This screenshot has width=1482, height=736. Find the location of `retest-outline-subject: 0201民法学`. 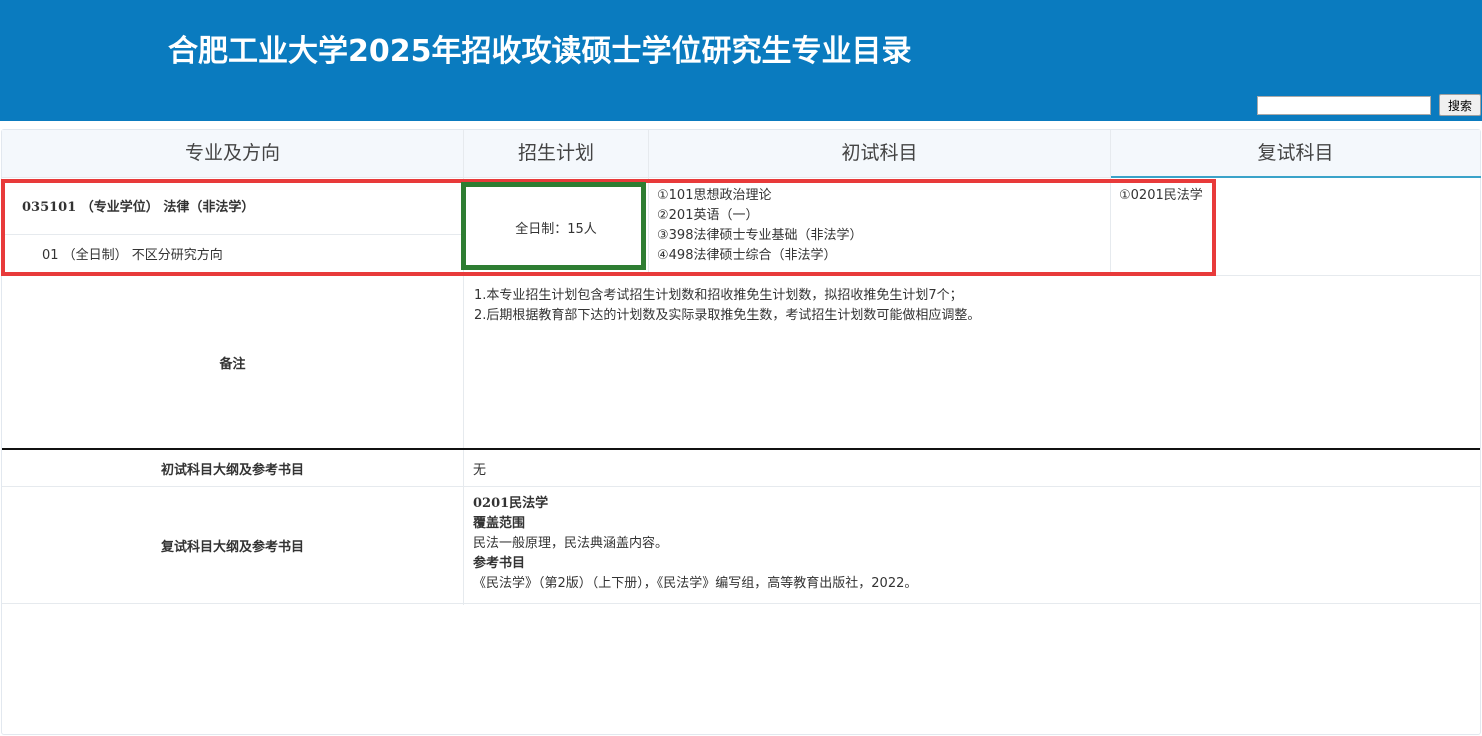

retest-outline-subject: 0201民法学 is located at coordinates (511, 503).